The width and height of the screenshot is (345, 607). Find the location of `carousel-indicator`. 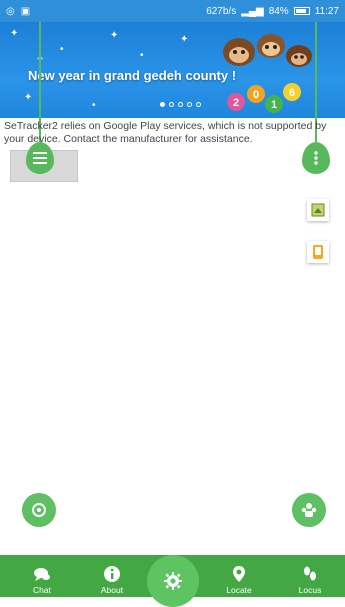

carousel-indicator is located at coordinates (180, 104).